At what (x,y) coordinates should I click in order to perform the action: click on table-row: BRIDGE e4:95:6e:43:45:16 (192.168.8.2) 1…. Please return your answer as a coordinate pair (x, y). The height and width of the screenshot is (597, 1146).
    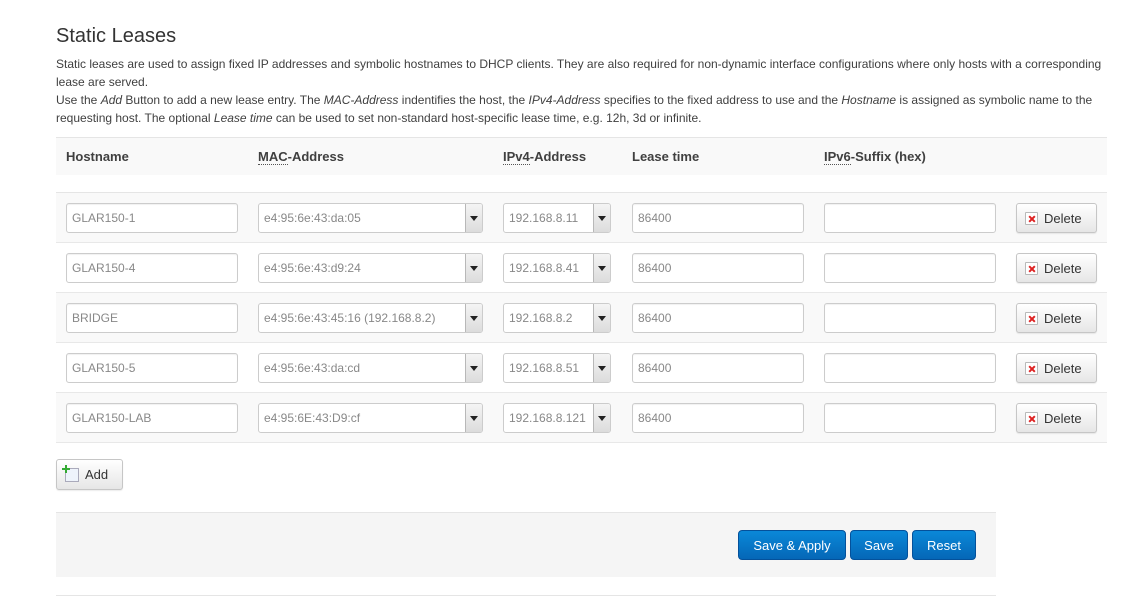
    Looking at the image, I should click on (581, 318).